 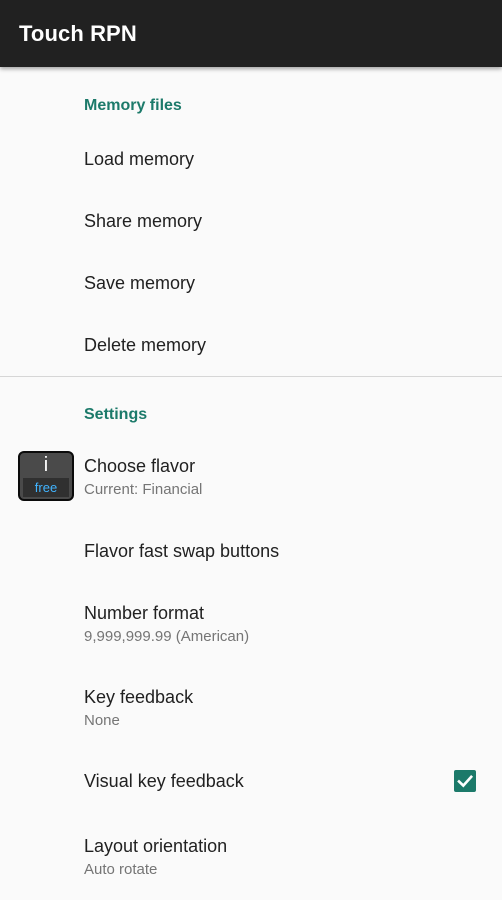 I want to click on save-memory-title: Save memory, so click(x=140, y=283).